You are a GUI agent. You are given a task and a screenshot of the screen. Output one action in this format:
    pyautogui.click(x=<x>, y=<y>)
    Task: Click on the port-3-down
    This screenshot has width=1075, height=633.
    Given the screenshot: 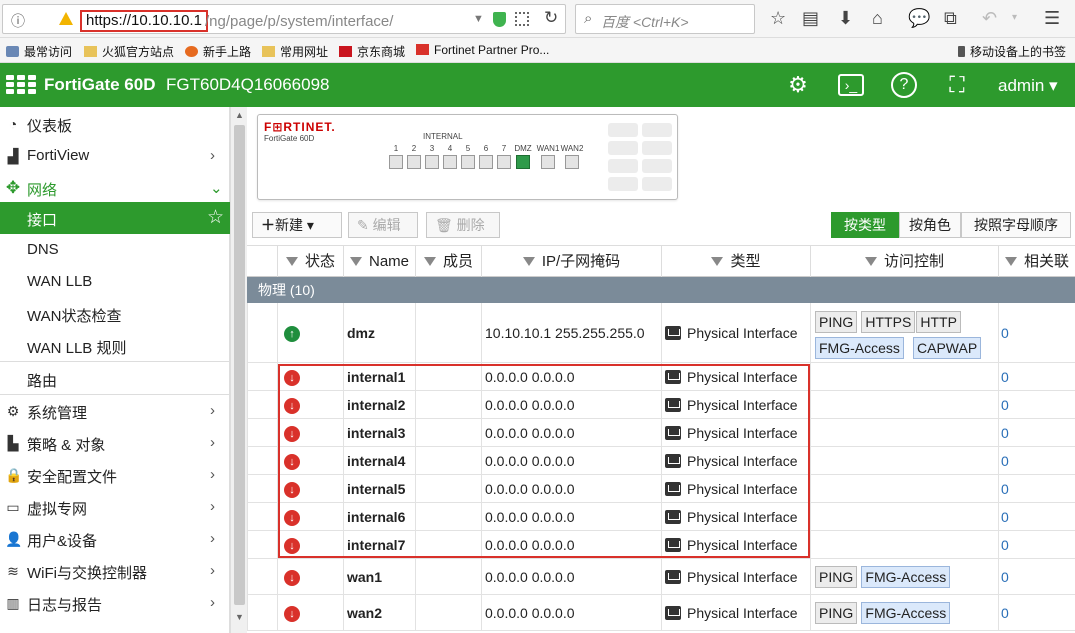 What is the action you would take?
    pyautogui.click(x=432, y=162)
    